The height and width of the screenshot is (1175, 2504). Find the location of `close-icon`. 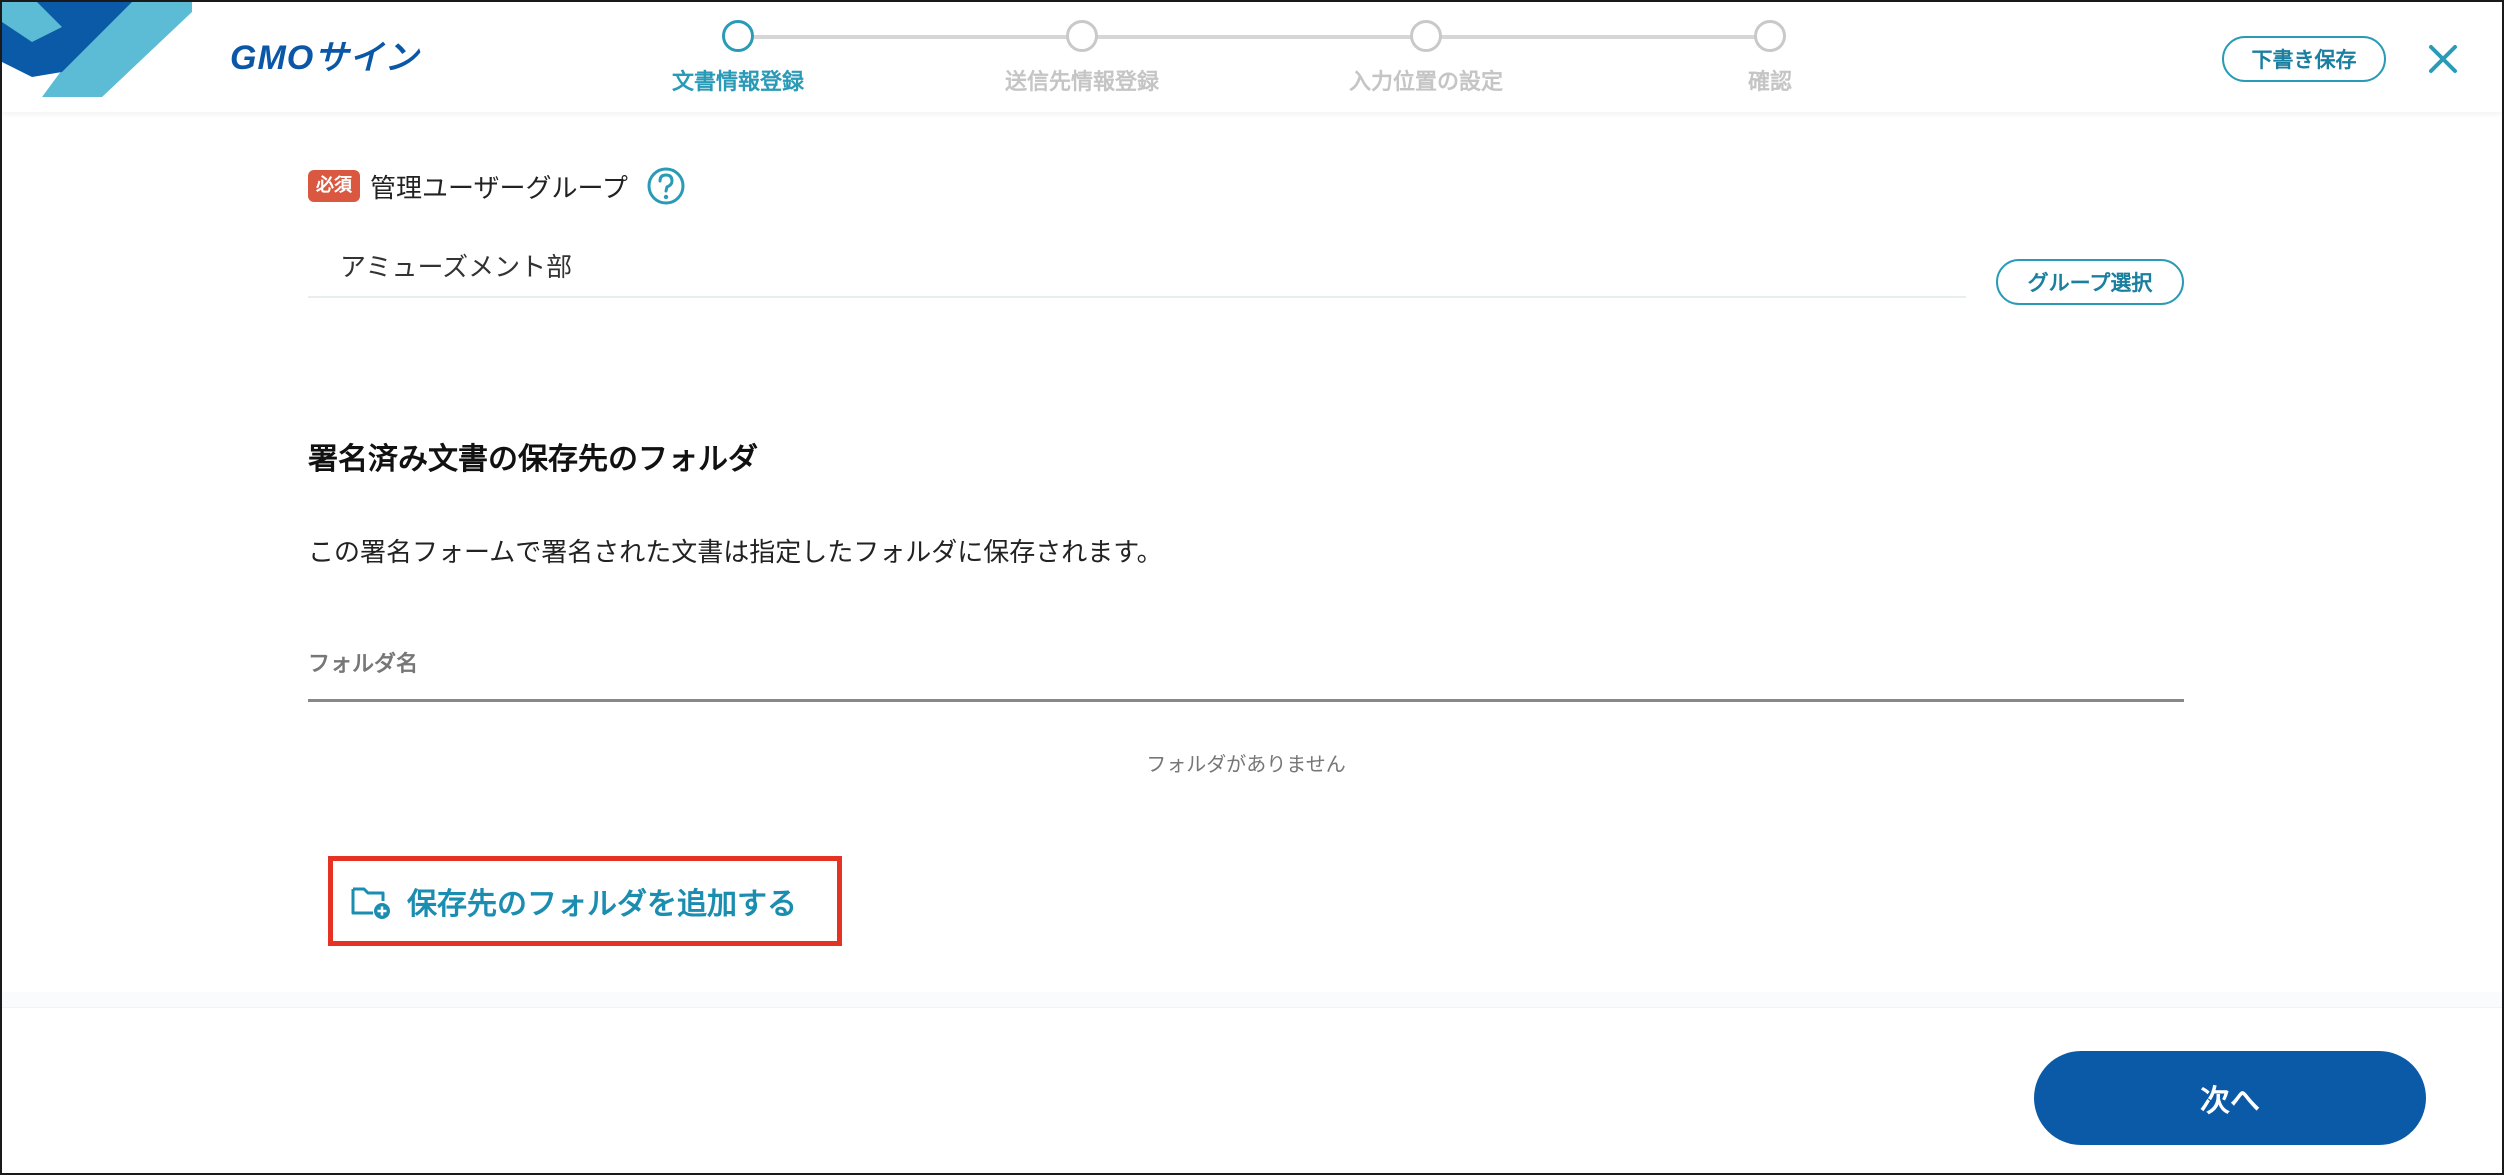

close-icon is located at coordinates (2443, 59).